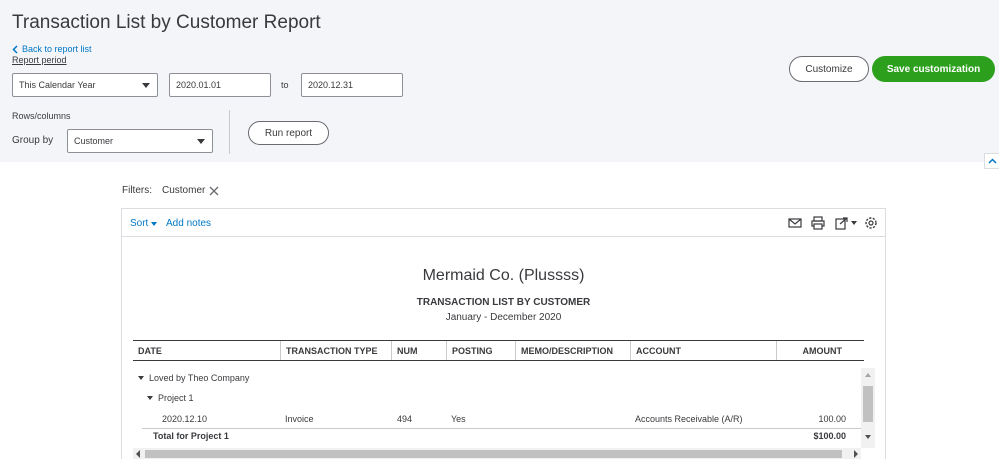  I want to click on group-by-value: Customer, so click(94, 141).